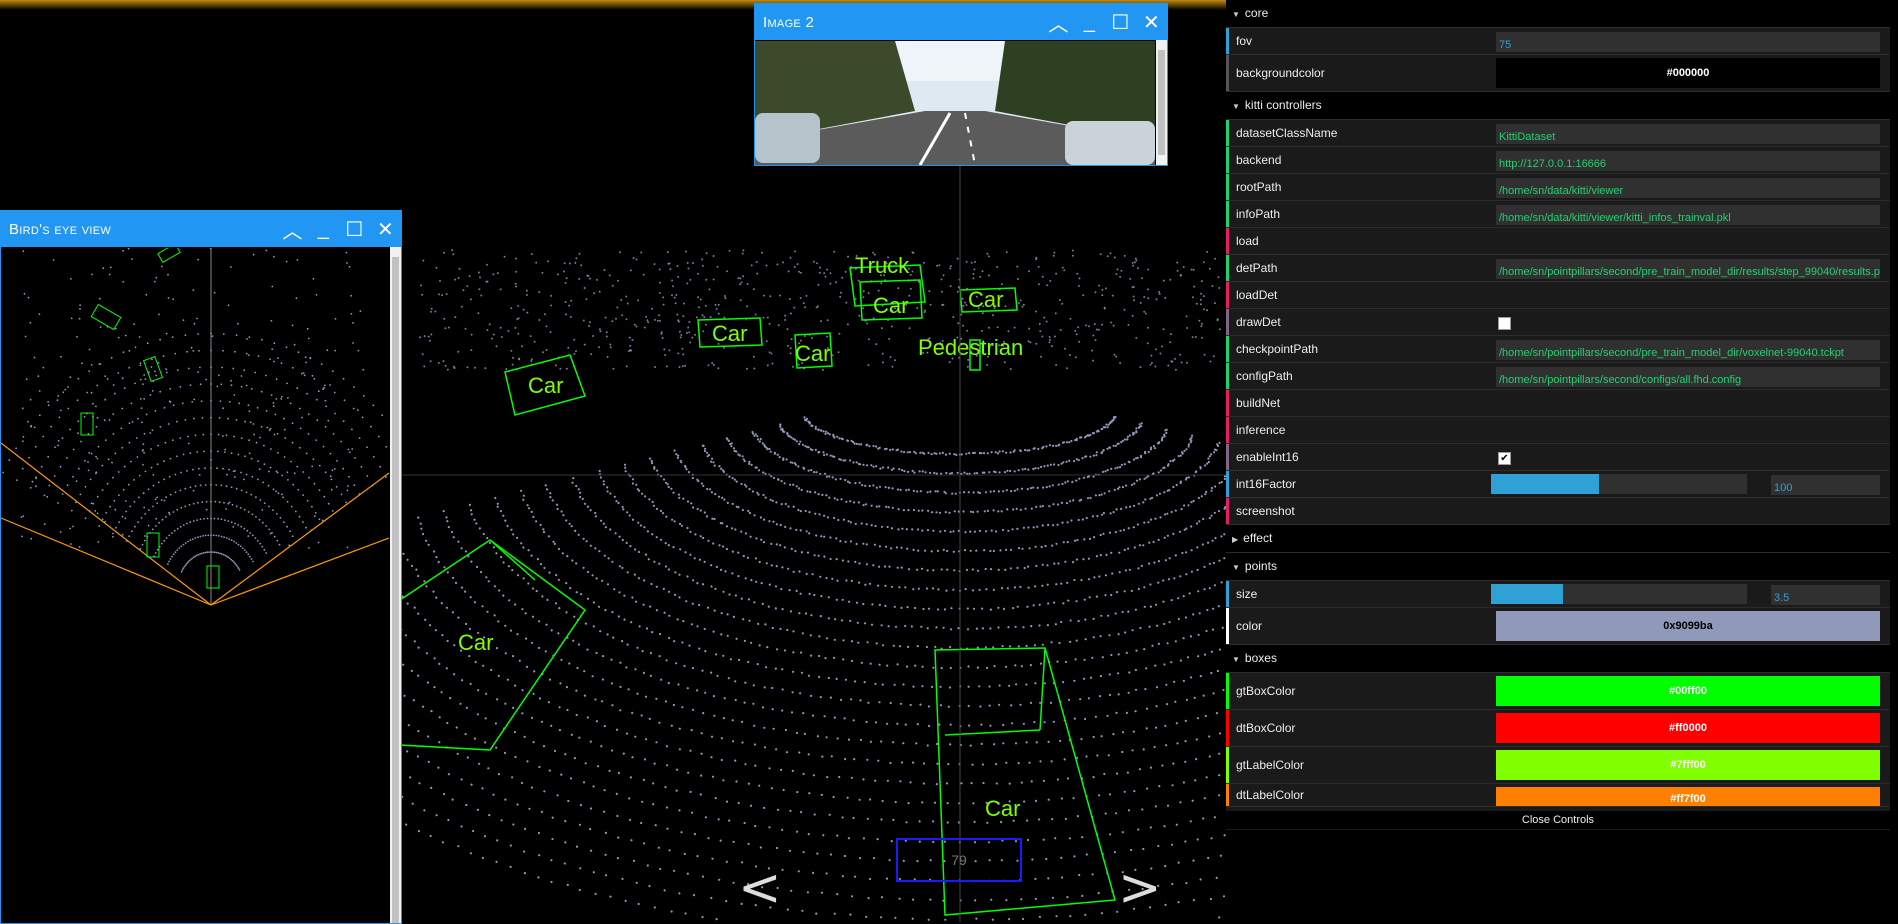 This screenshot has width=1898, height=924. Describe the element at coordinates (1558, 539) in the screenshot. I see `folder-effect: ▶ effect` at that location.